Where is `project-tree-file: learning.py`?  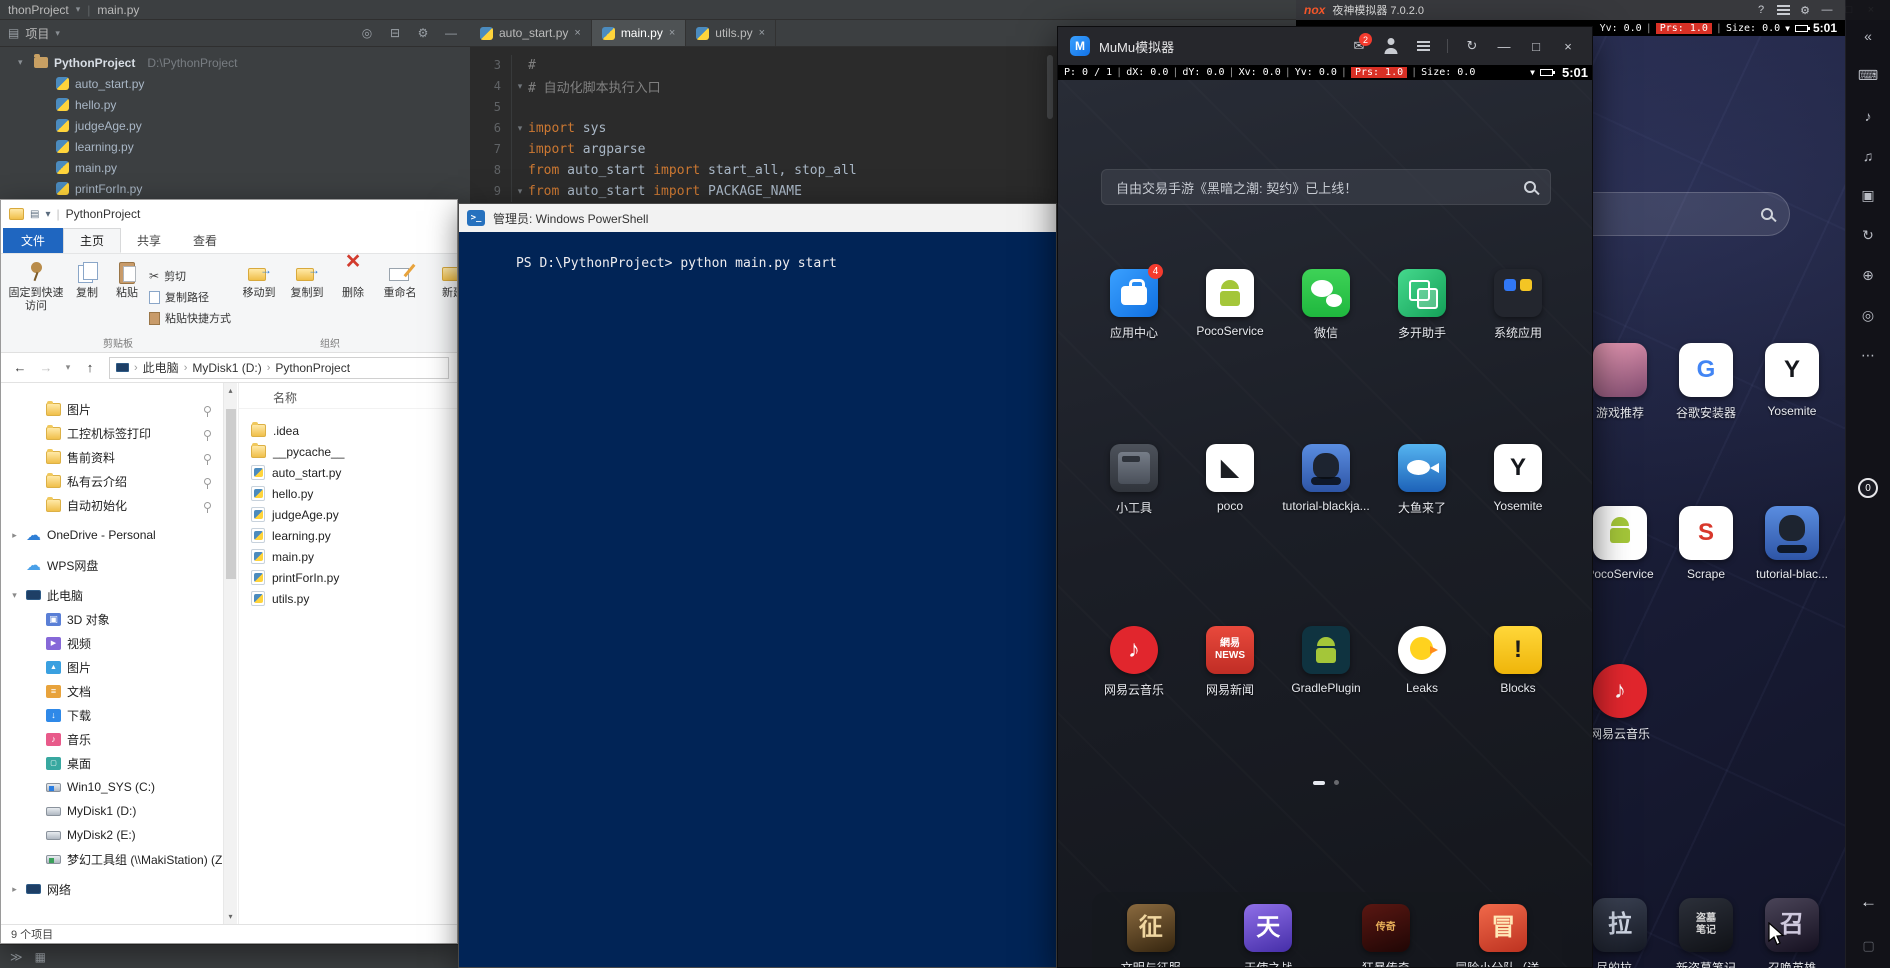 project-tree-file: learning.py is located at coordinates (235, 146).